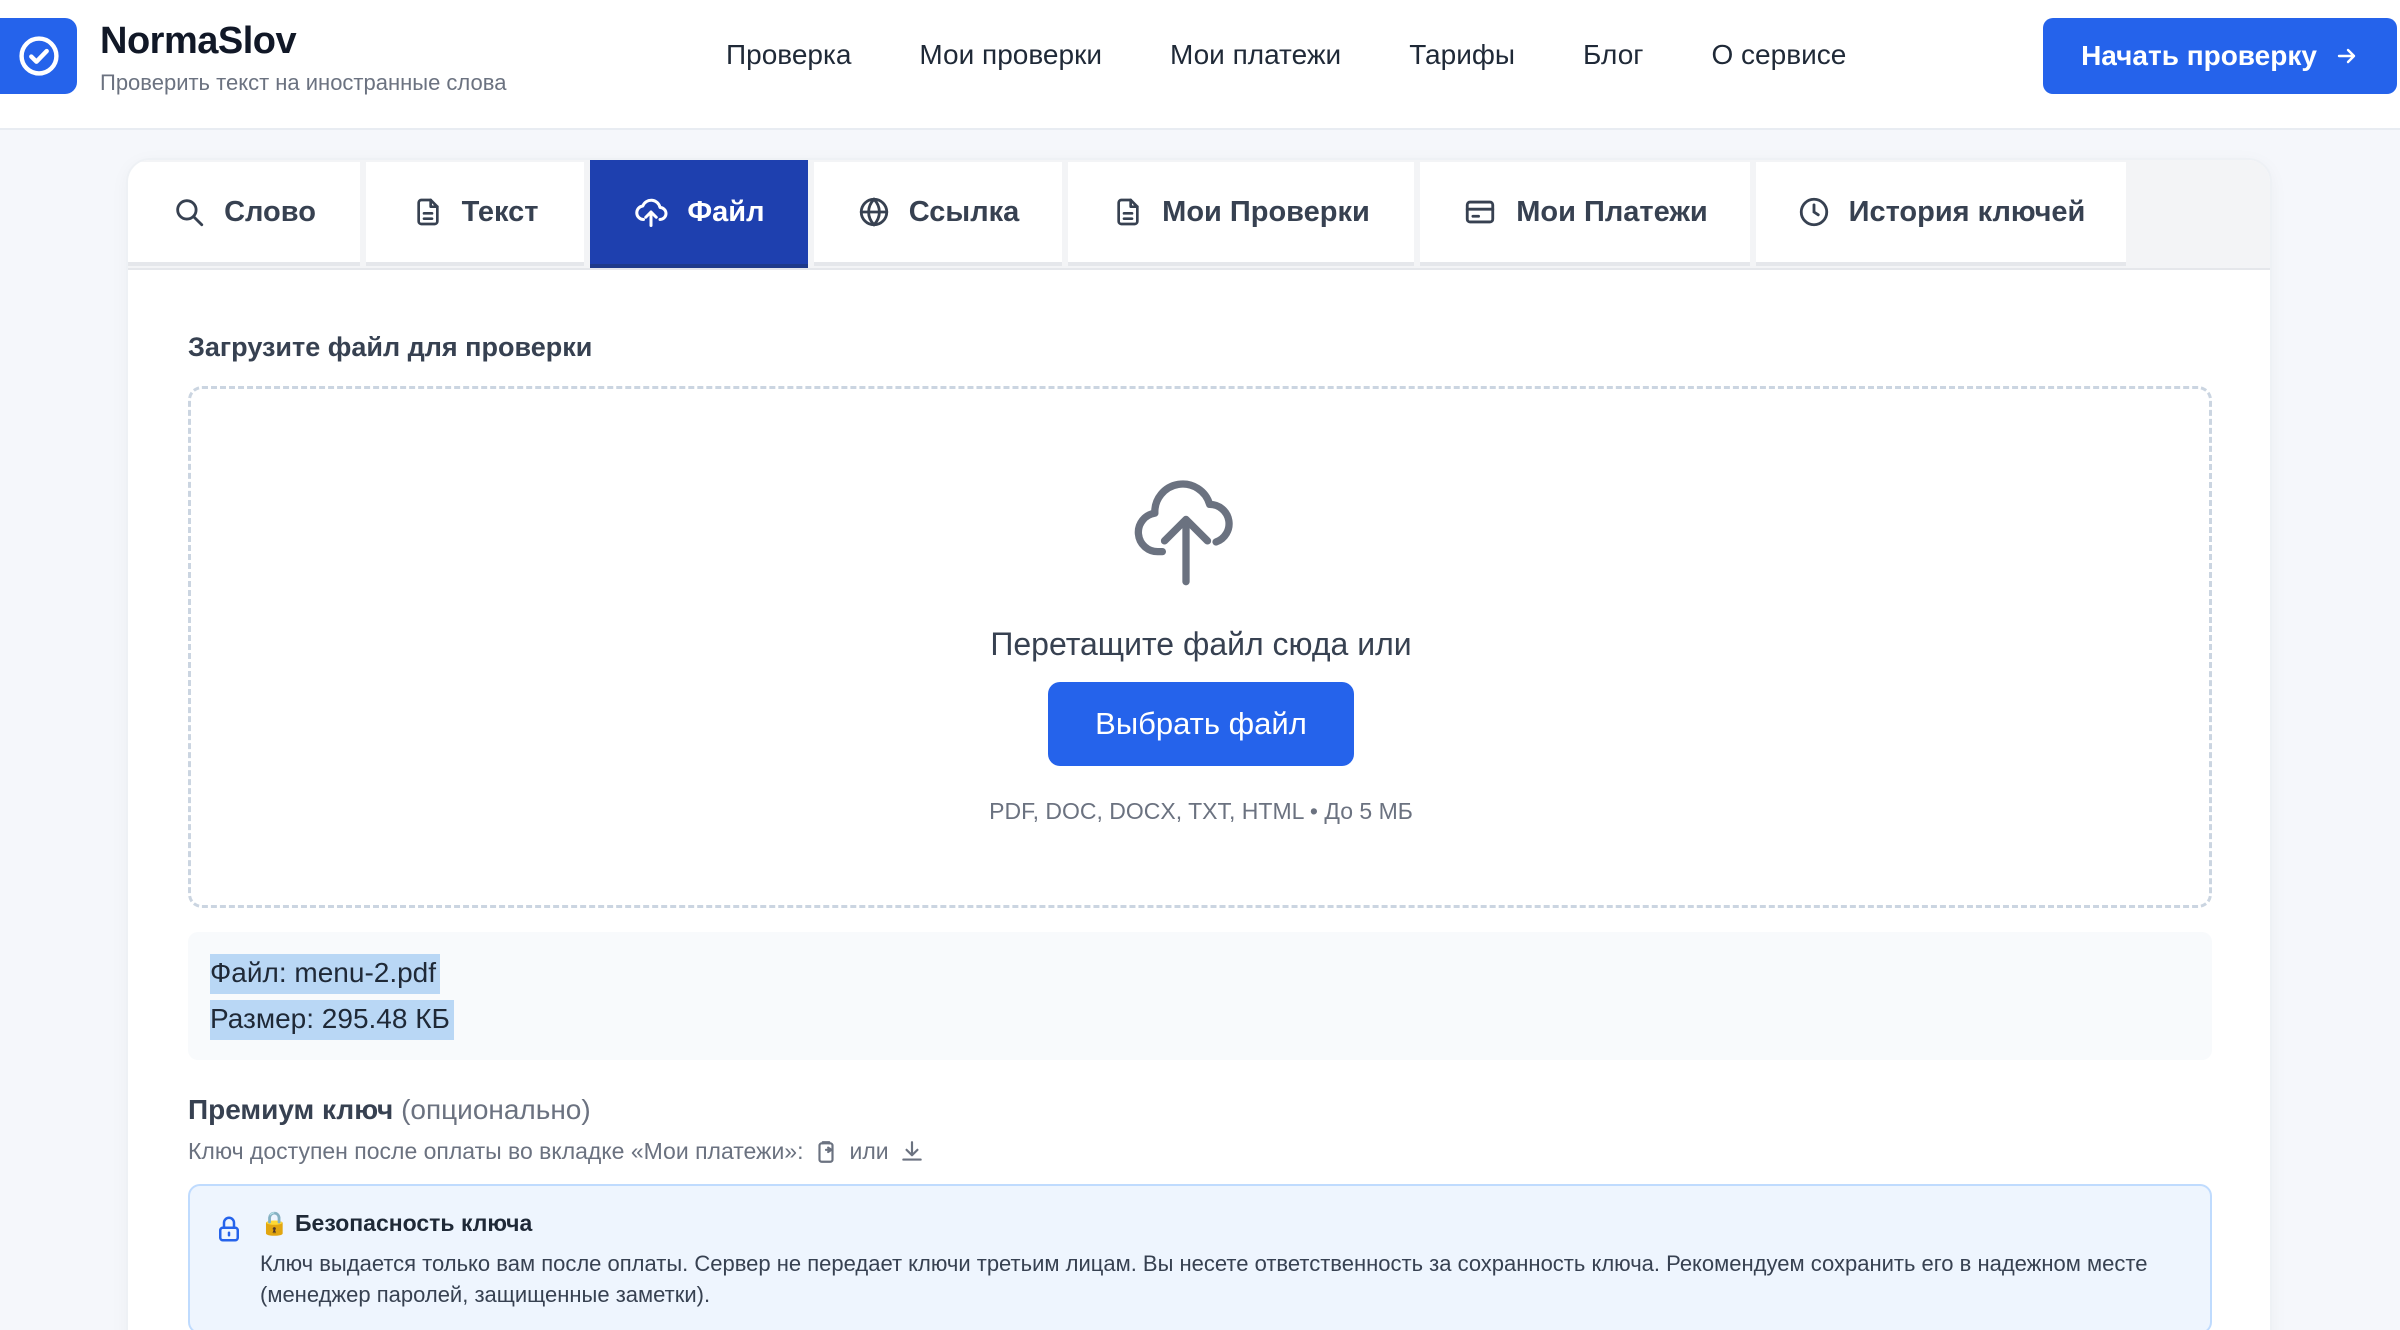 The height and width of the screenshot is (1330, 2400). What do you see at coordinates (1201, 811) in the screenshot?
I see `supported-formats: PDF, DOC, DOCX, TXT, HTML • До 5 МБ` at bounding box center [1201, 811].